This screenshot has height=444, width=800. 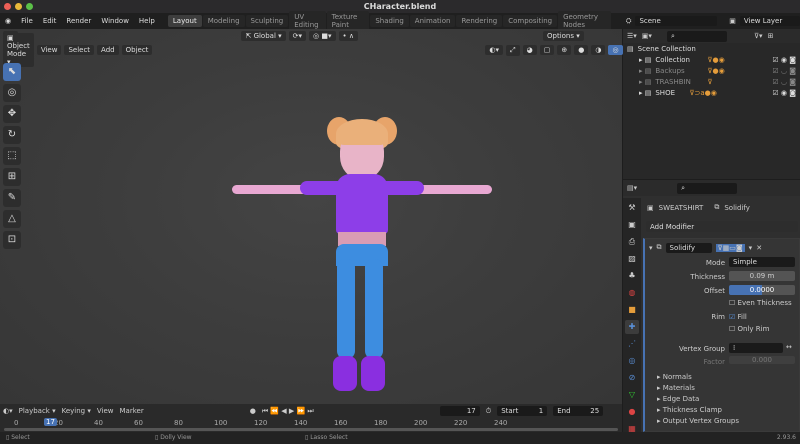 What do you see at coordinates (630, 48) in the screenshot?
I see `collection-icon: ▤` at bounding box center [630, 48].